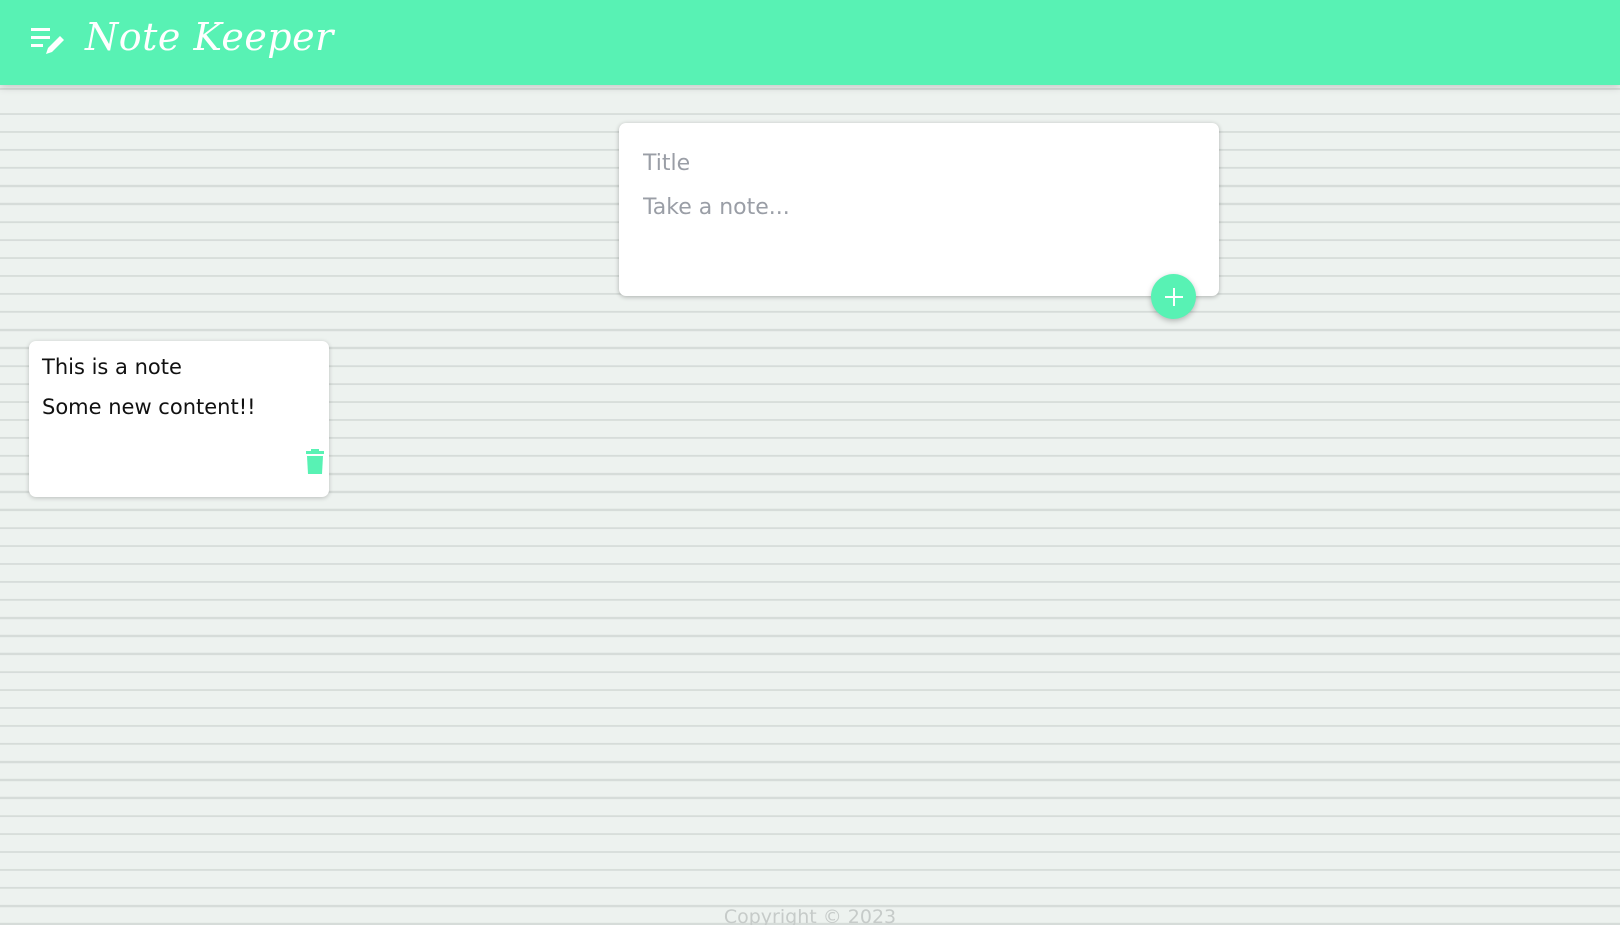  Describe the element at coordinates (149, 407) in the screenshot. I see `note-content: Some new content!!` at that location.